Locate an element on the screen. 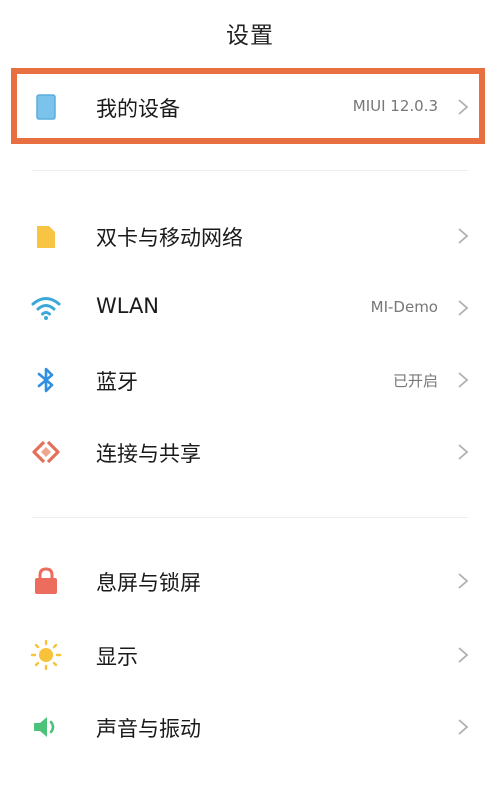 The image size is (500, 789). my-device-value: MIUI 12.0.3 is located at coordinates (395, 106).